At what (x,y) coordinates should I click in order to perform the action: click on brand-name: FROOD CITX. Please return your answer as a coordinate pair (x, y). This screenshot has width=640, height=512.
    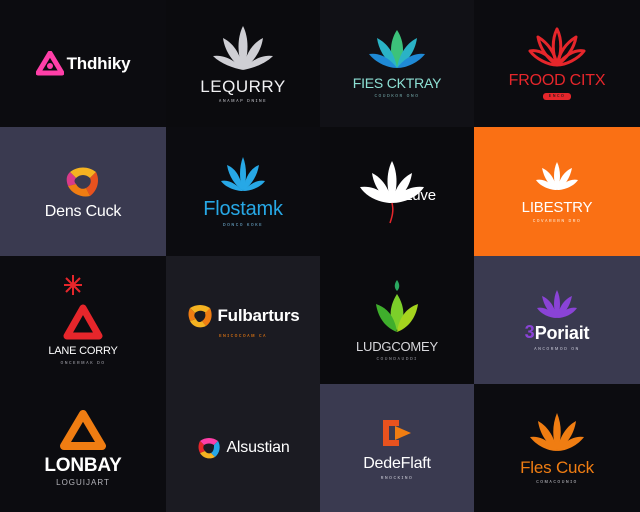
    Looking at the image, I should click on (557, 80).